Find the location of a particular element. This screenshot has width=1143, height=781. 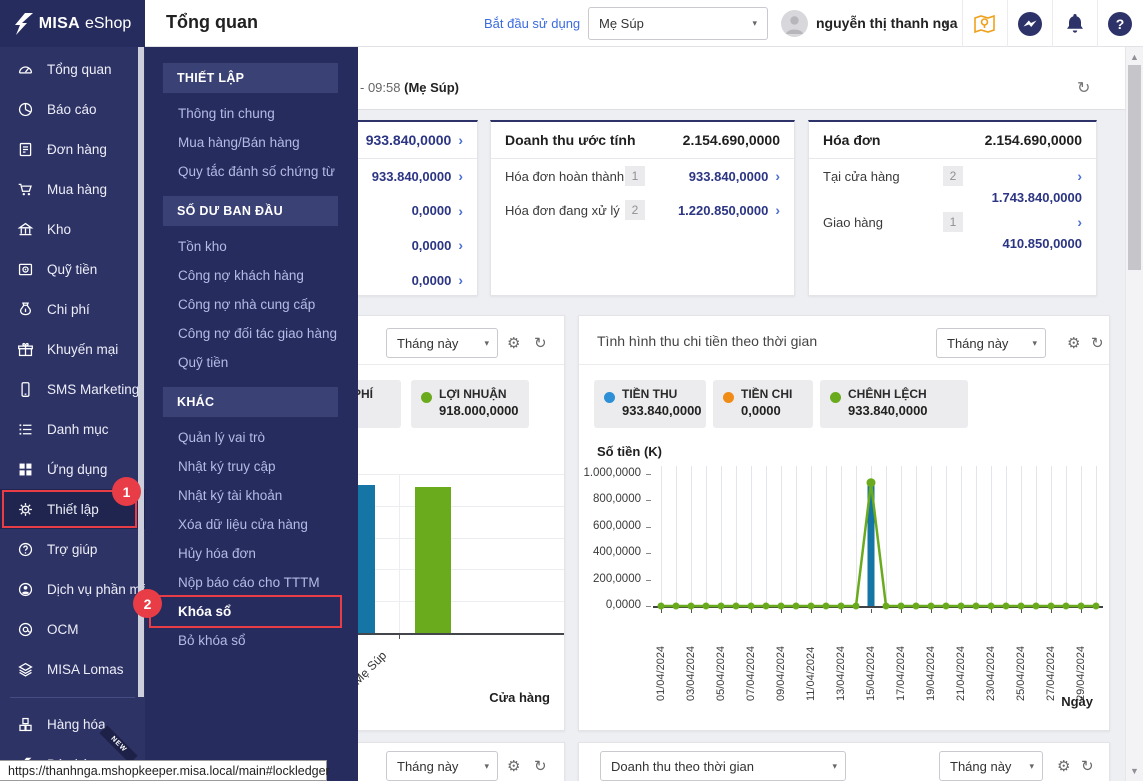

sidebar-item-hang-hoa: Hàng hóa is located at coordinates (72, 724).